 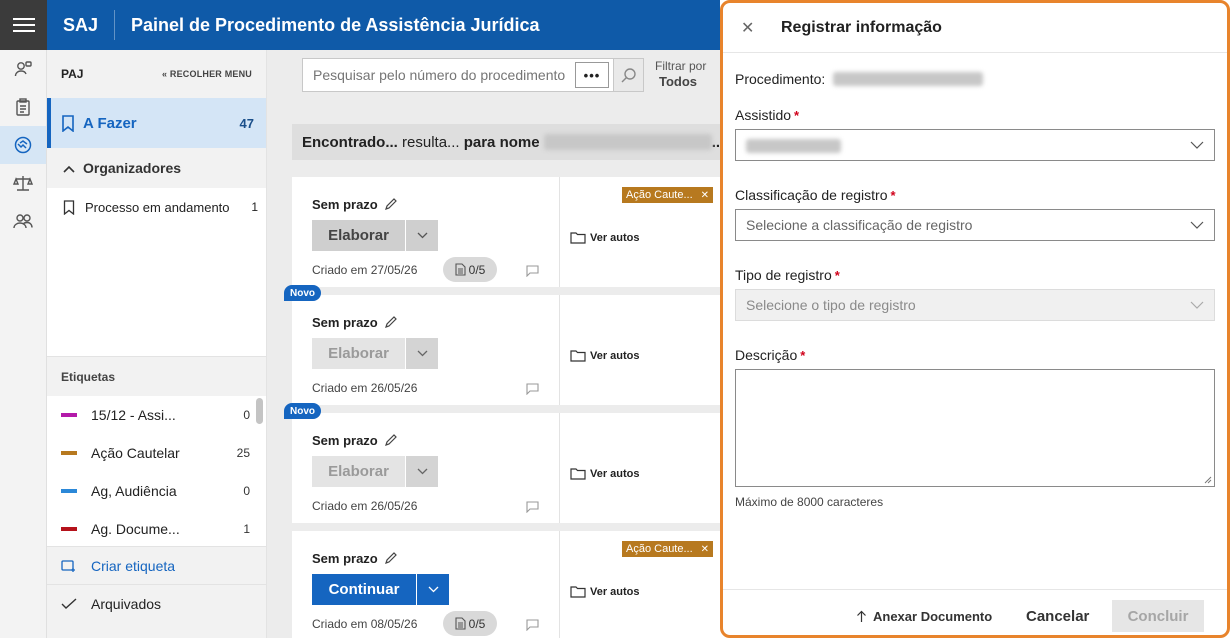 I want to click on people-icon, so click(x=23, y=221).